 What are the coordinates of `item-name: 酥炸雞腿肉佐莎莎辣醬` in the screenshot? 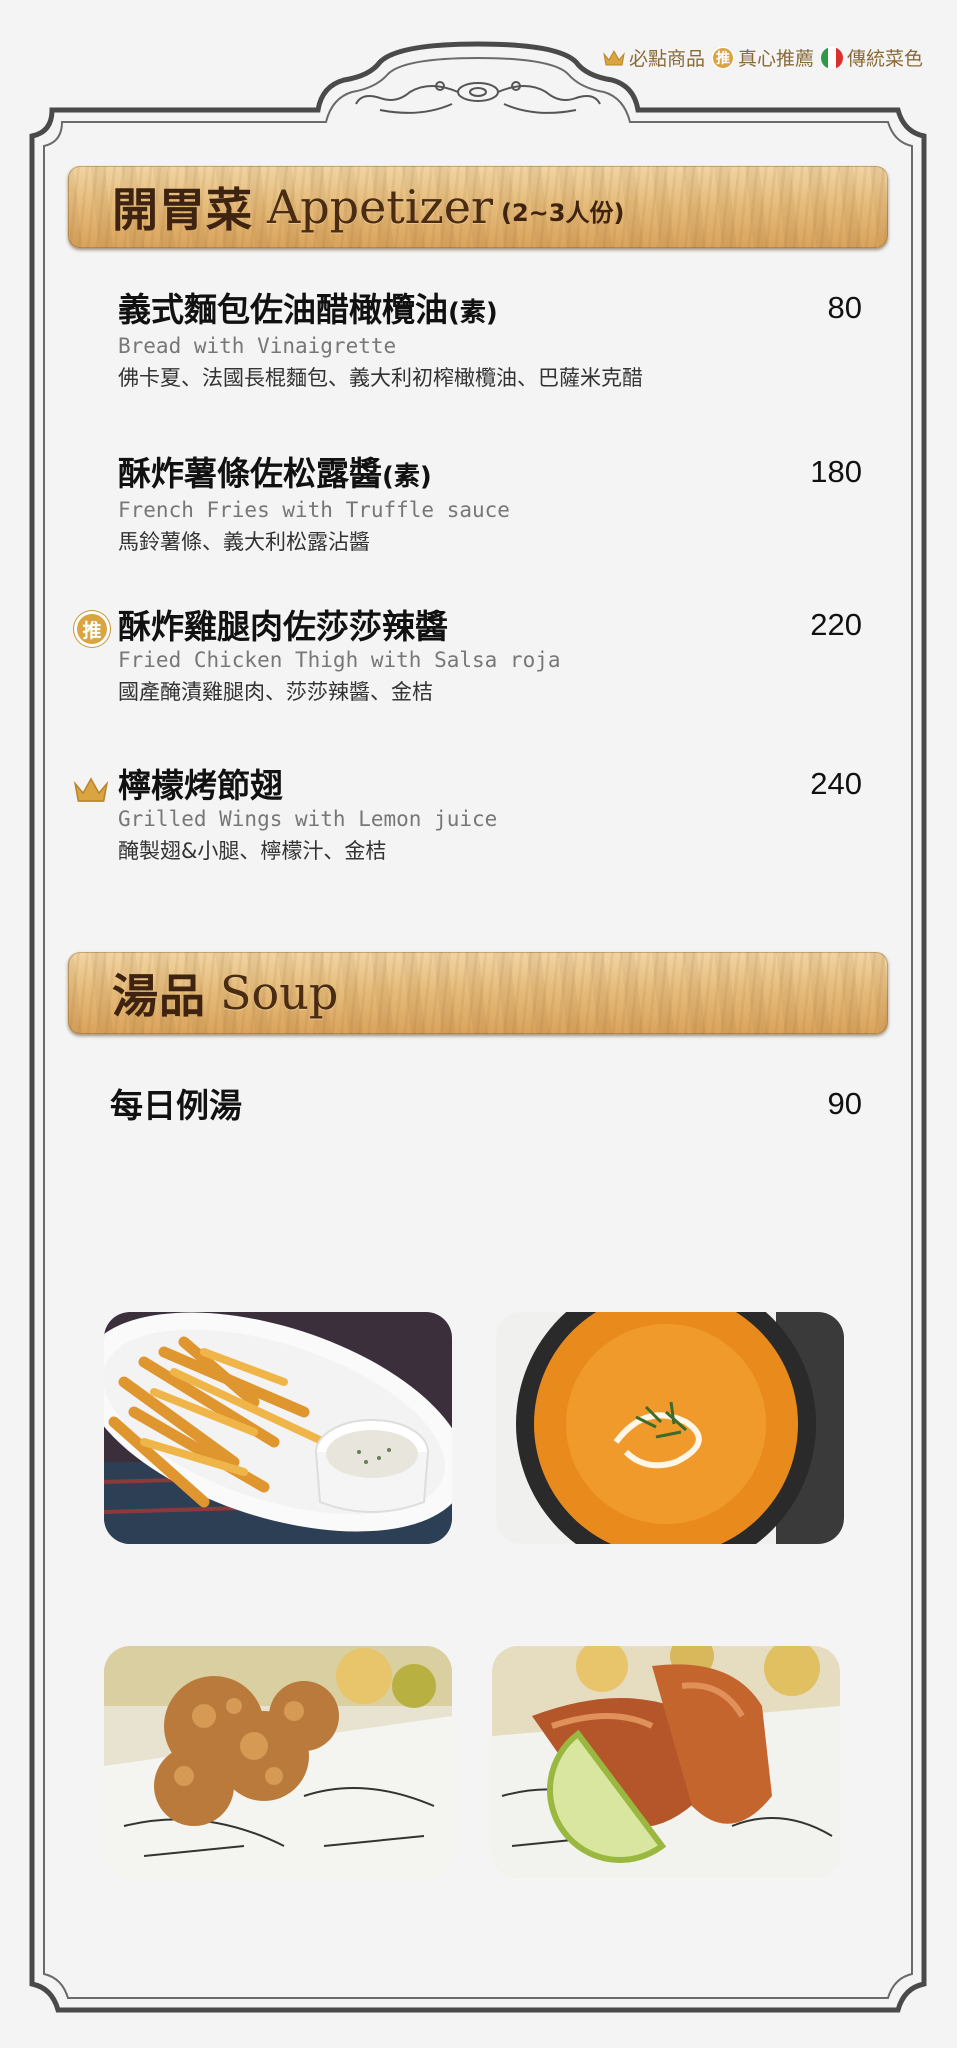 It's located at (283, 626).